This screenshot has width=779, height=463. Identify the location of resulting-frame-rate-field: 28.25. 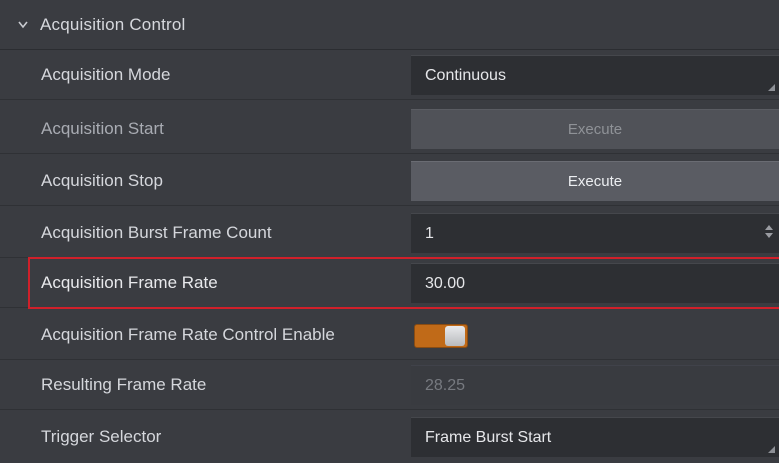
(595, 385).